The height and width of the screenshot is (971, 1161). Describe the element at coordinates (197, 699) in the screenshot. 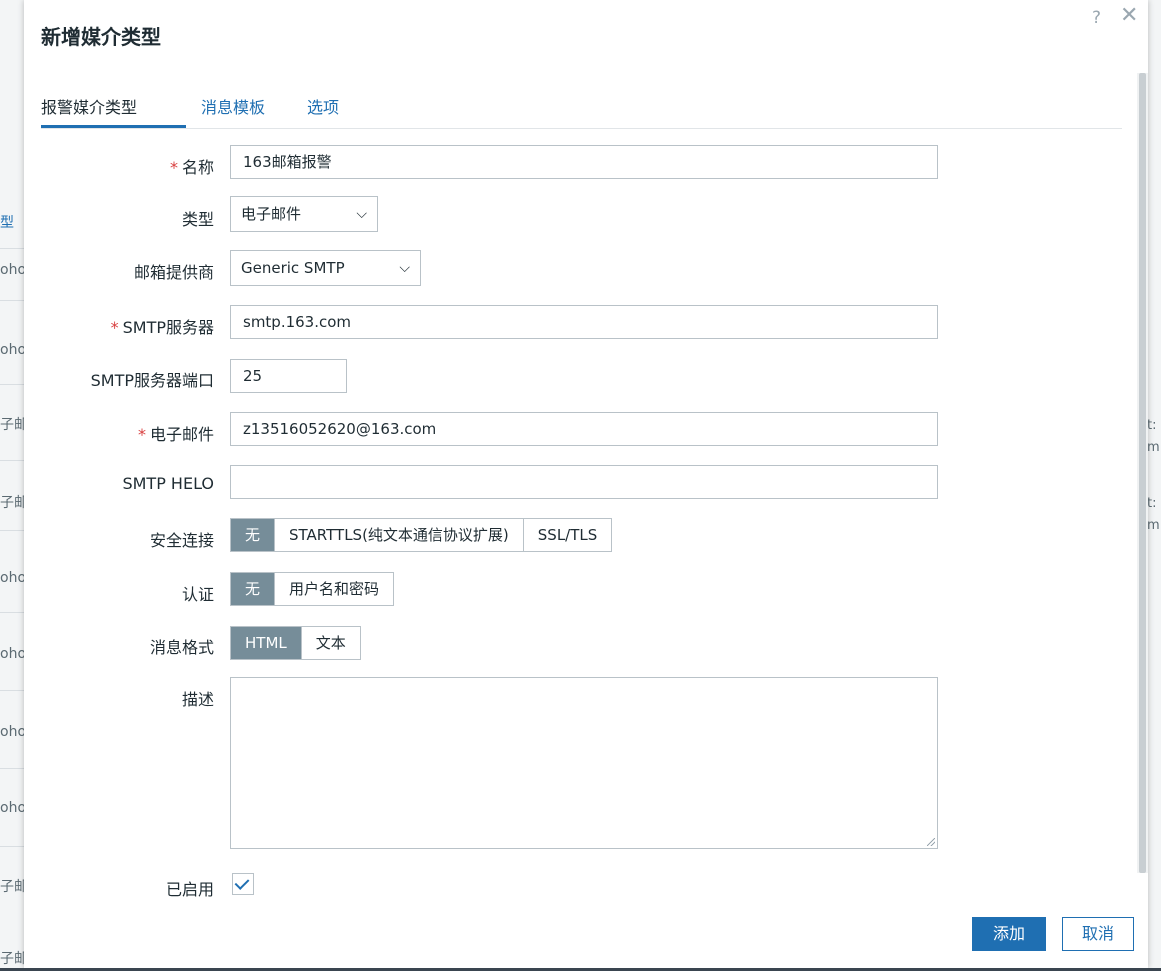

I see `description-label: 描述` at that location.